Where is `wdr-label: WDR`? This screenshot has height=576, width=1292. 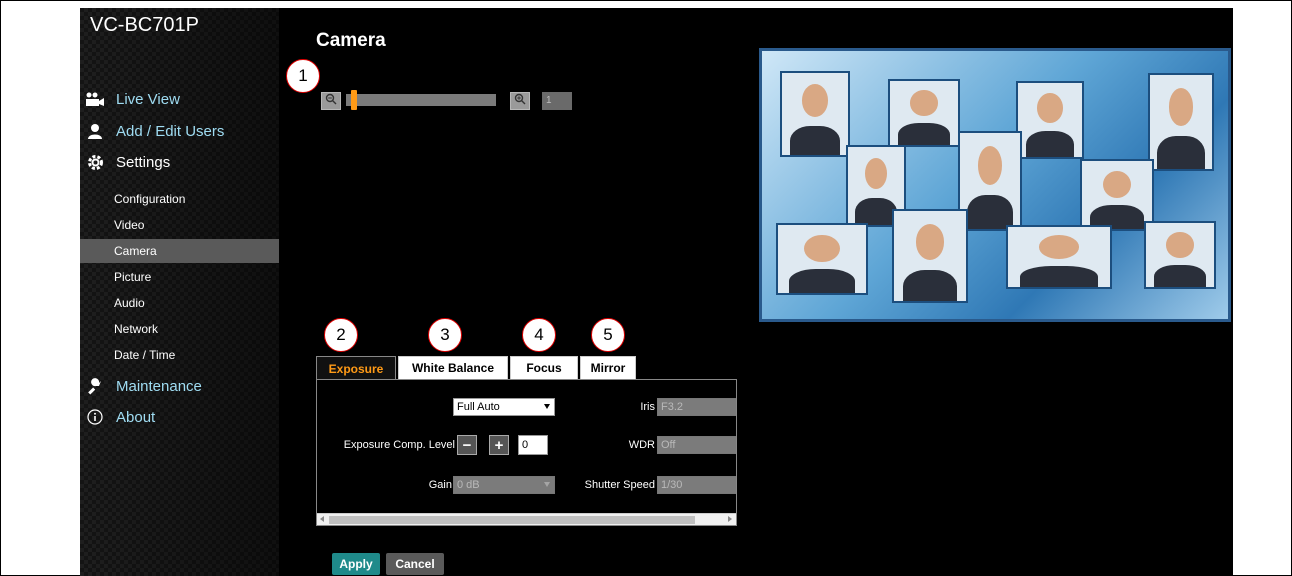
wdr-label: WDR is located at coordinates (641, 445).